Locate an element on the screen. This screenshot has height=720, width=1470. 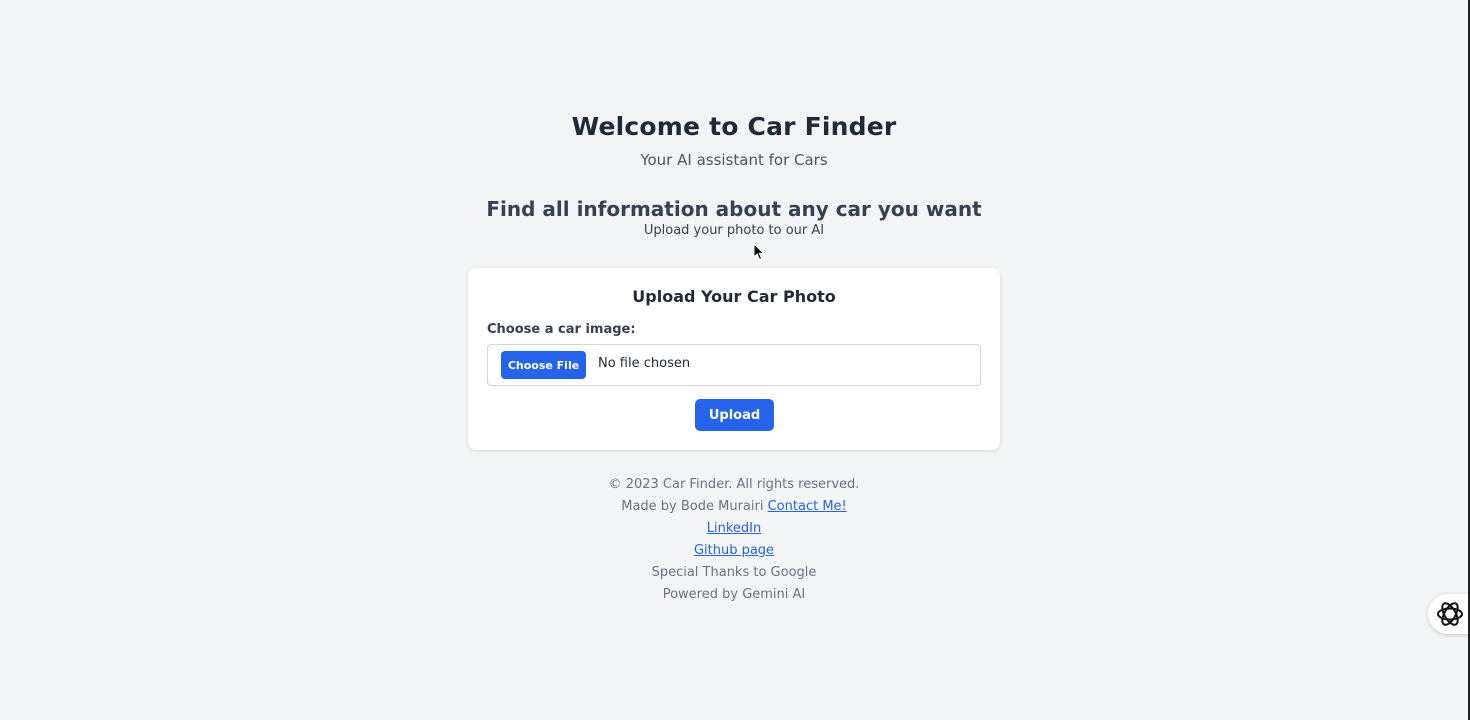
choose-file-button: Choose File is located at coordinates (543, 365).